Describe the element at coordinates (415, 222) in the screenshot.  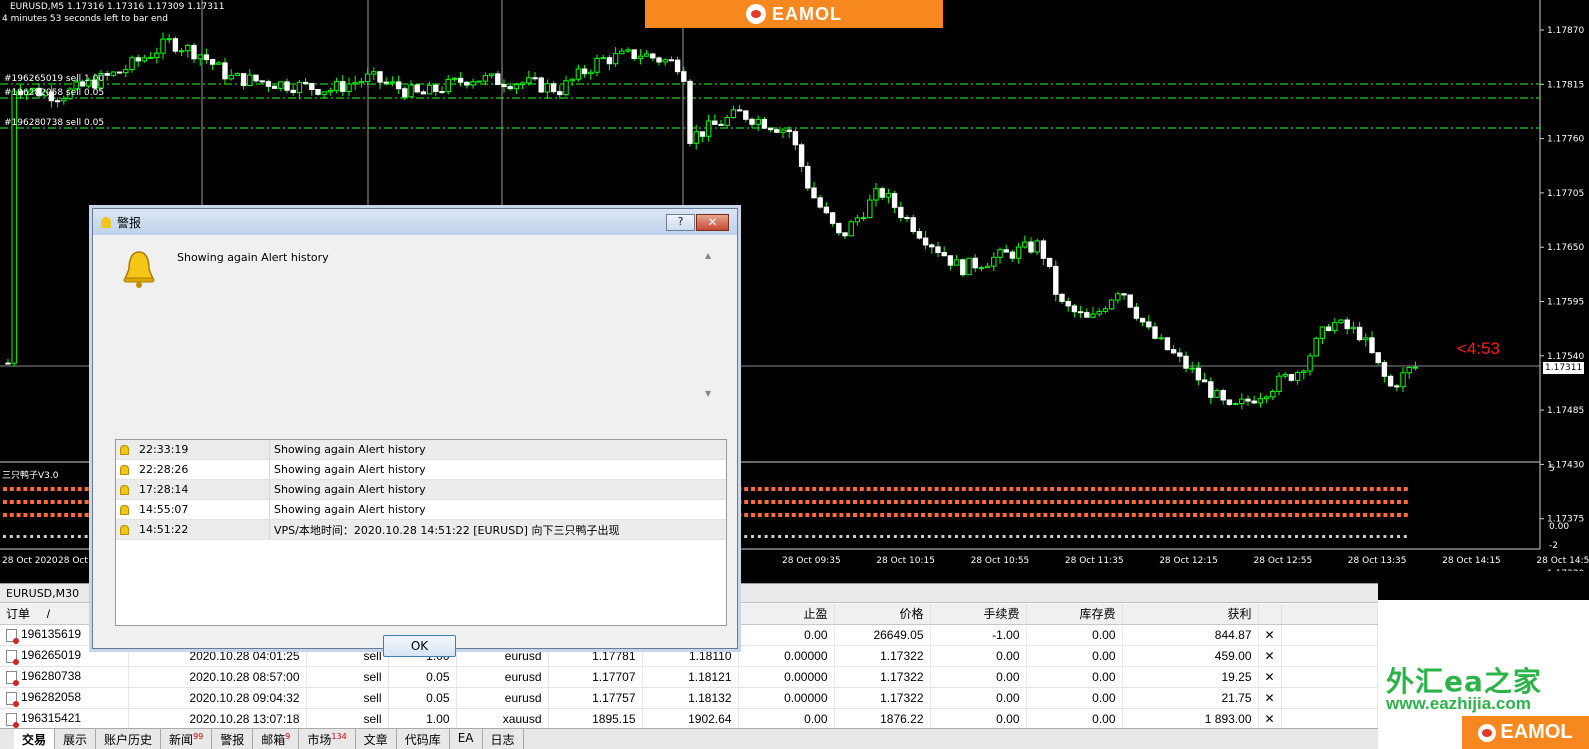
I see `dialog-titlebar: 警报` at that location.